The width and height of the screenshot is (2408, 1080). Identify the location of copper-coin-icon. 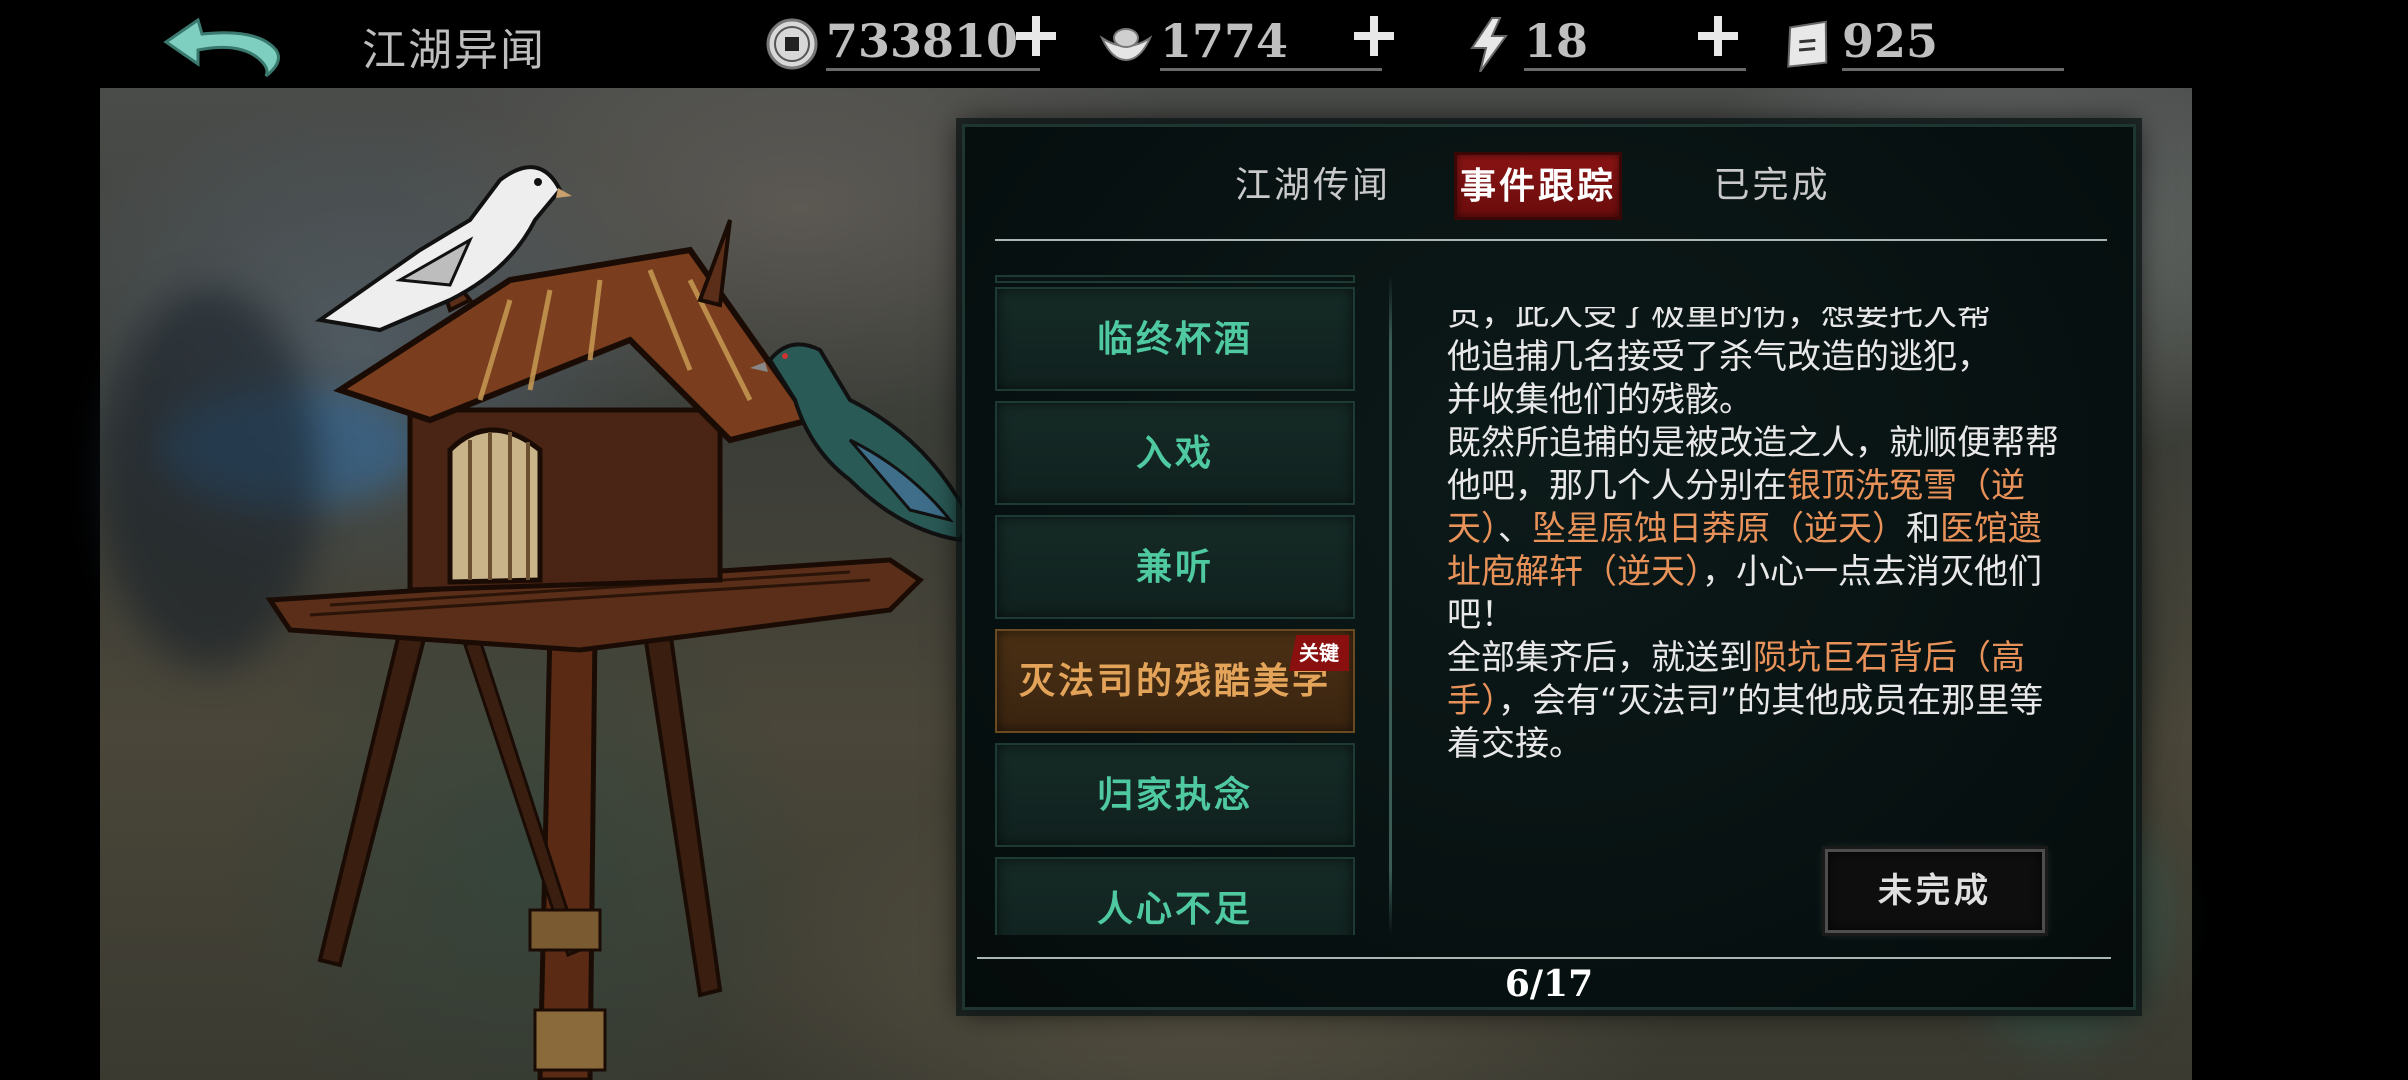
(792, 44).